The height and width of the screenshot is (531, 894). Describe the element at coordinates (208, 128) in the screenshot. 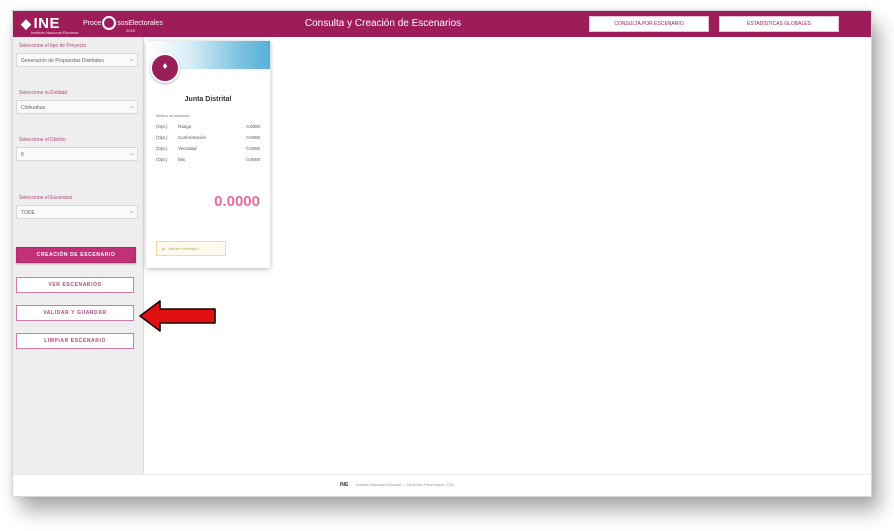

I see `metric-row: (Opt.) Rango 0.0000` at that location.